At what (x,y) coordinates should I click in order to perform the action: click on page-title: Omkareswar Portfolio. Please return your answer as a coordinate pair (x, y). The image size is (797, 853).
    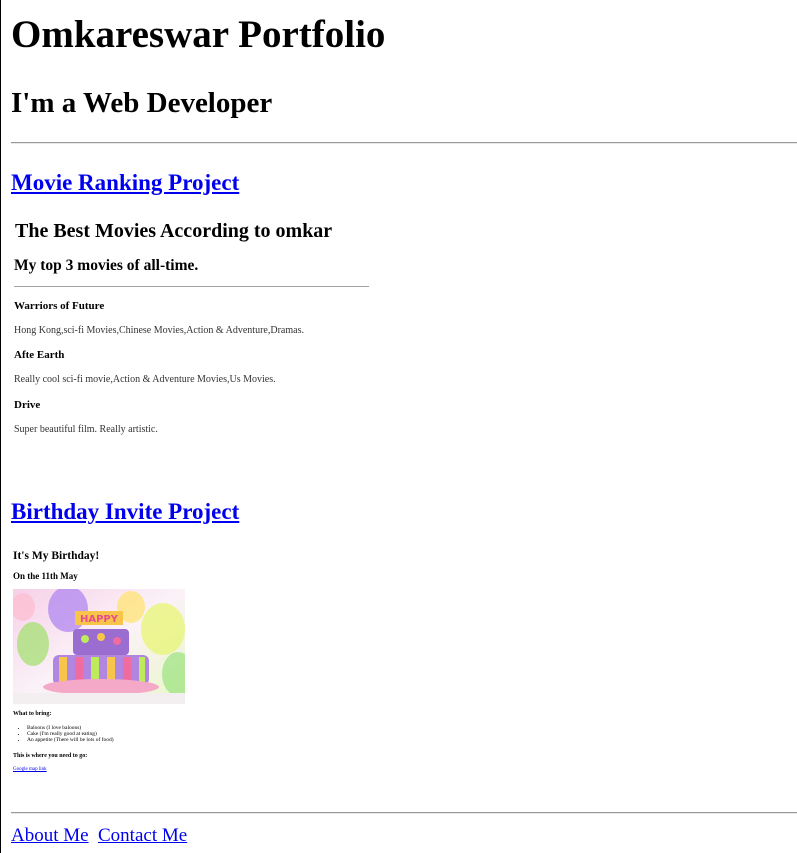
    Looking at the image, I should click on (198, 34).